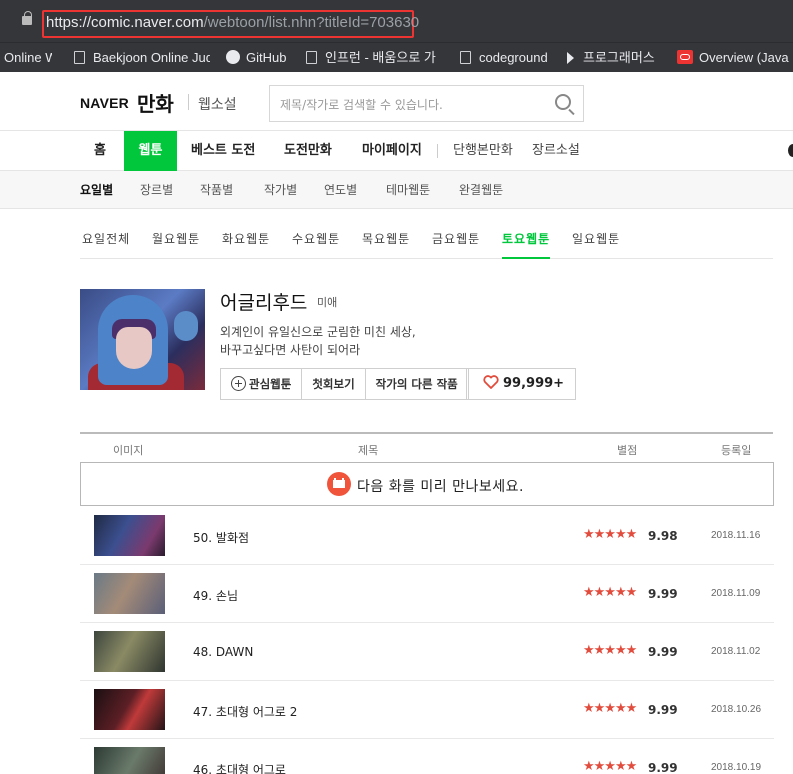 The image size is (793, 774). What do you see at coordinates (238, 383) in the screenshot?
I see `plus-circle-icon` at bounding box center [238, 383].